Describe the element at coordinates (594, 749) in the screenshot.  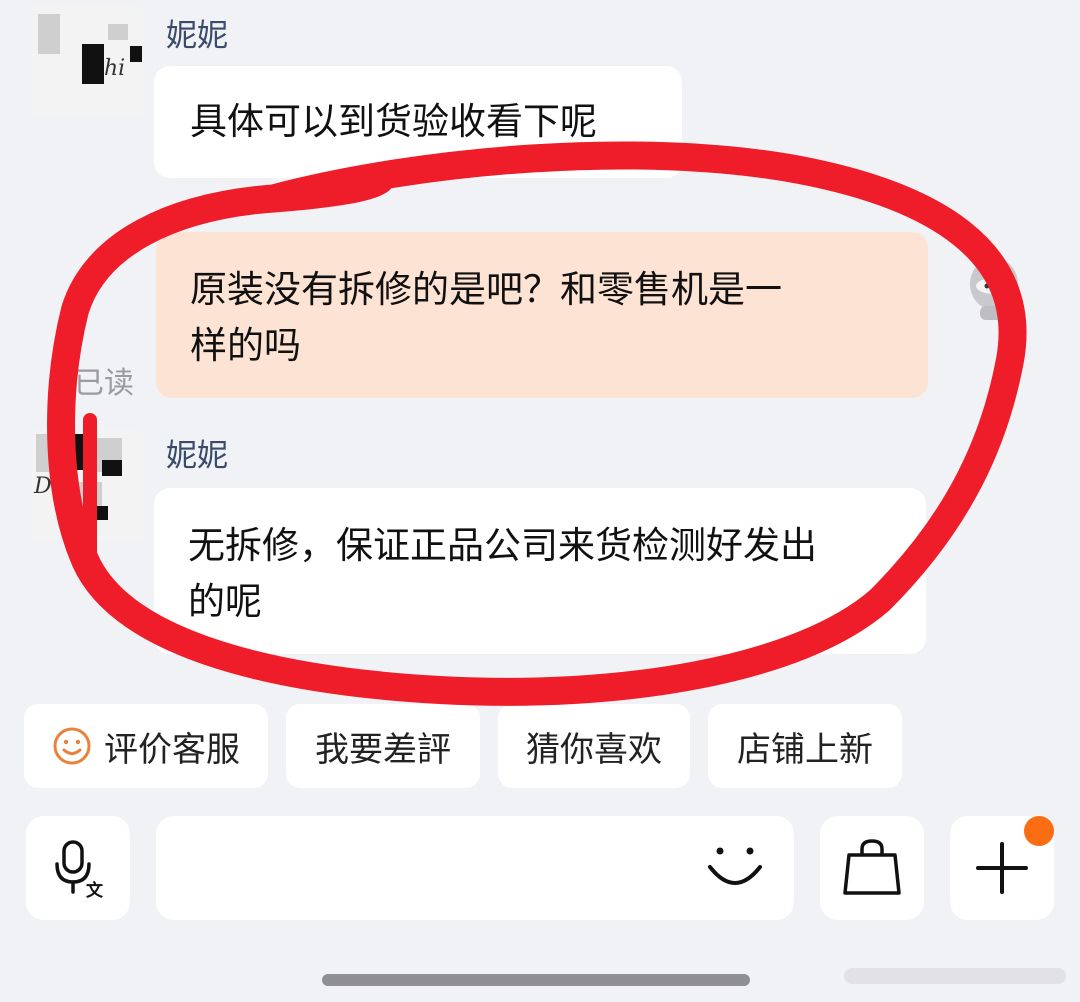
I see `quick-reply-label: 猜你喜欢` at that location.